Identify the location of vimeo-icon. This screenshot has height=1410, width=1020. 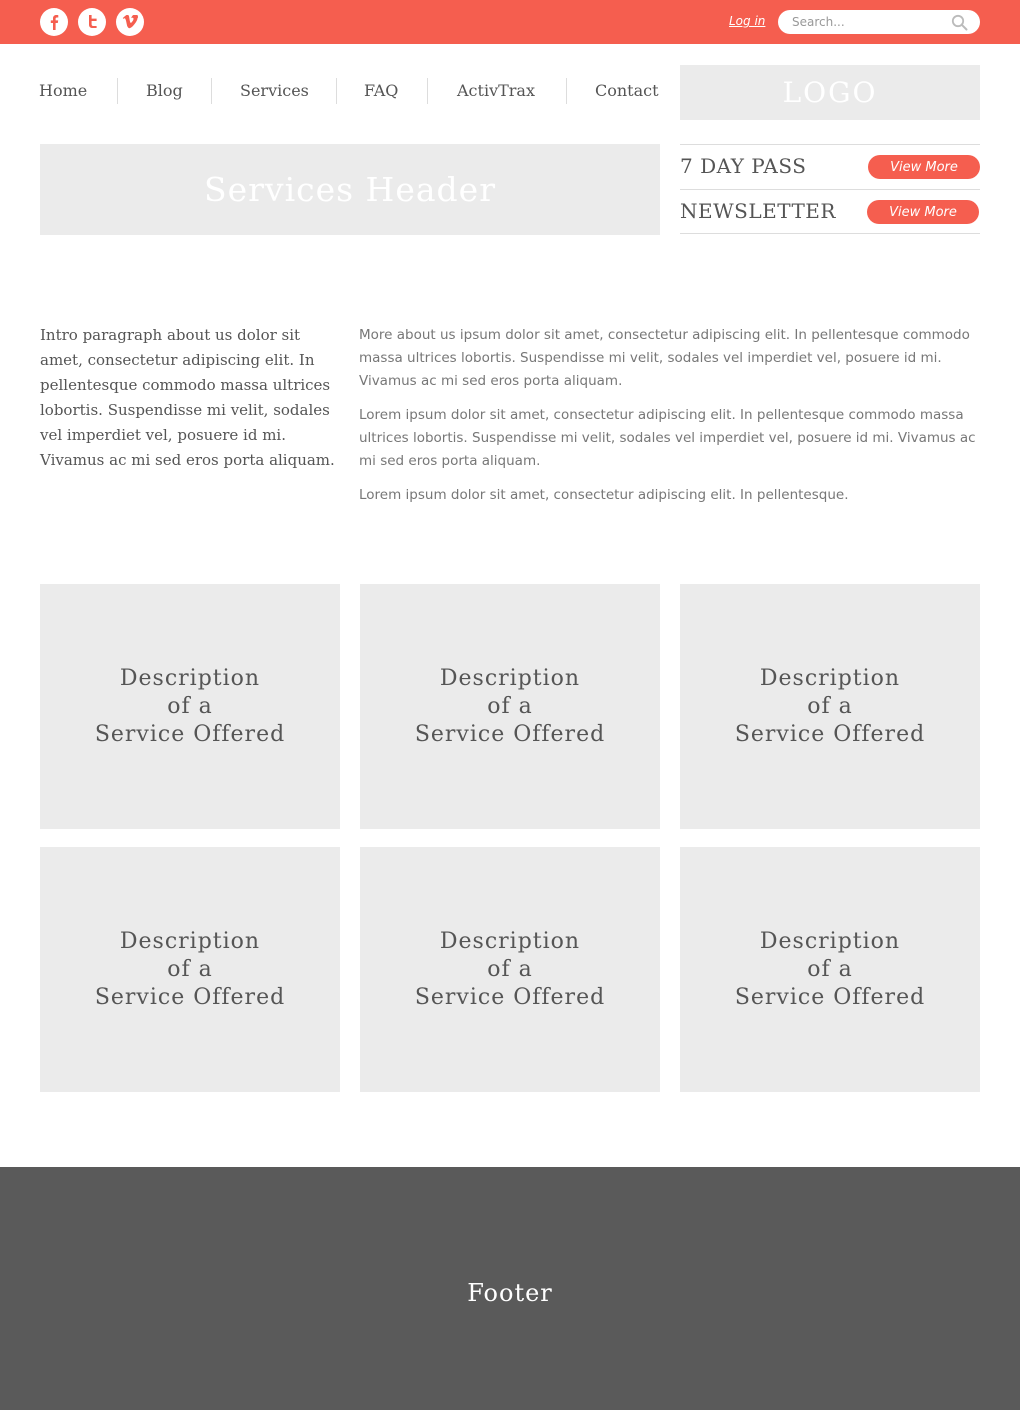
(130, 22).